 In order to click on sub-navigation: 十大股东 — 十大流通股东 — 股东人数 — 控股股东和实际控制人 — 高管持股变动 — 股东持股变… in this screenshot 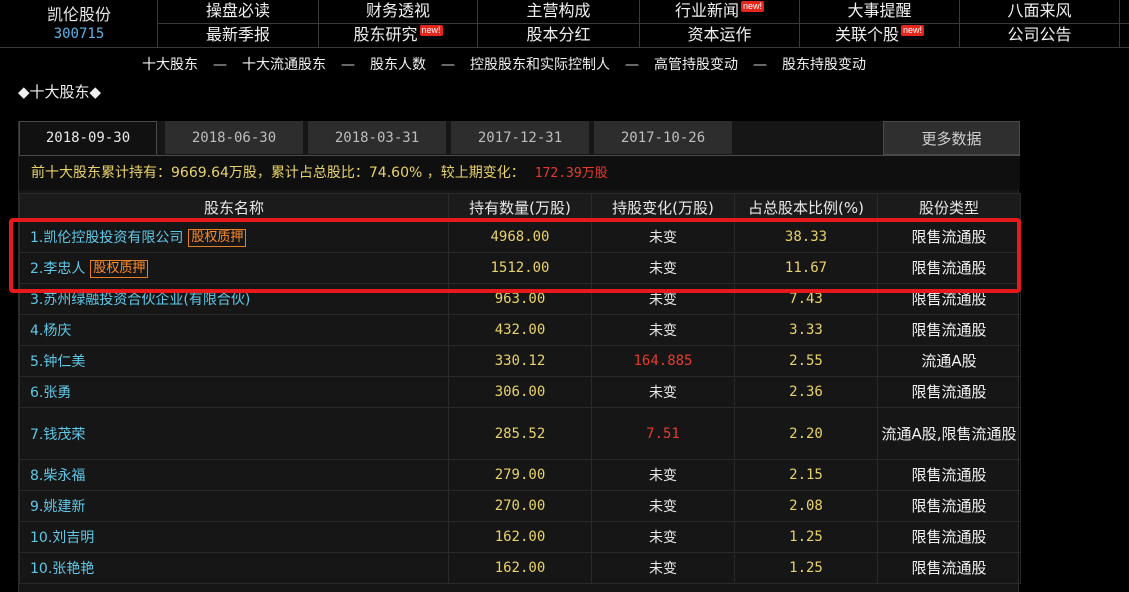, I will do `click(504, 64)`.